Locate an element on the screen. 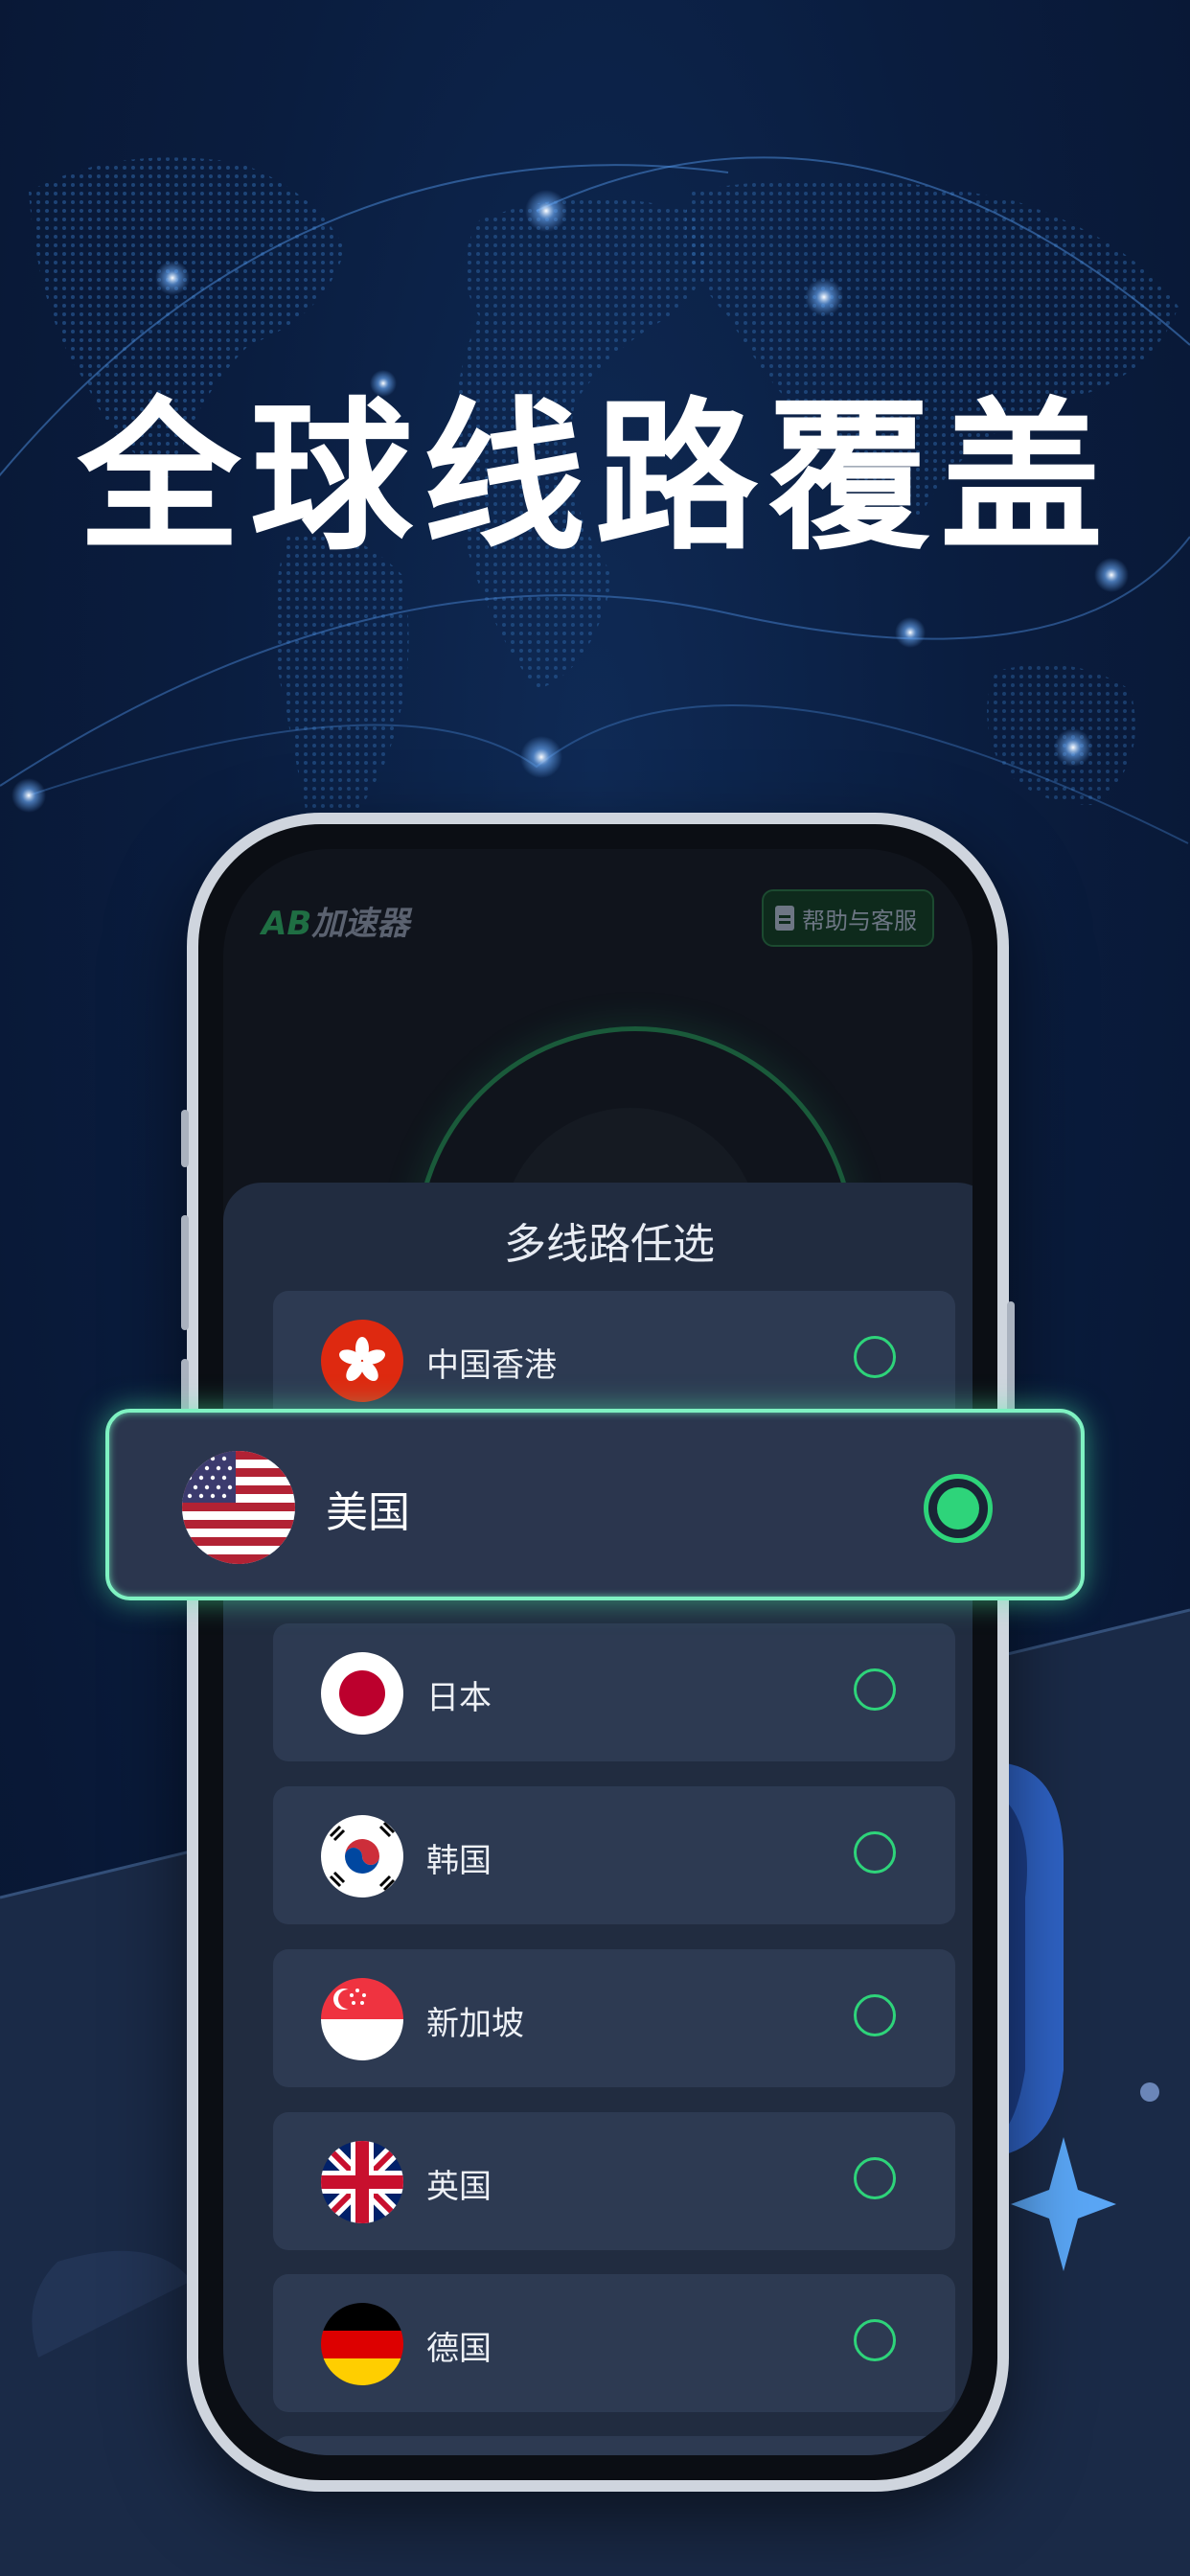  app-logo: AB加速器 is located at coordinates (335, 920).